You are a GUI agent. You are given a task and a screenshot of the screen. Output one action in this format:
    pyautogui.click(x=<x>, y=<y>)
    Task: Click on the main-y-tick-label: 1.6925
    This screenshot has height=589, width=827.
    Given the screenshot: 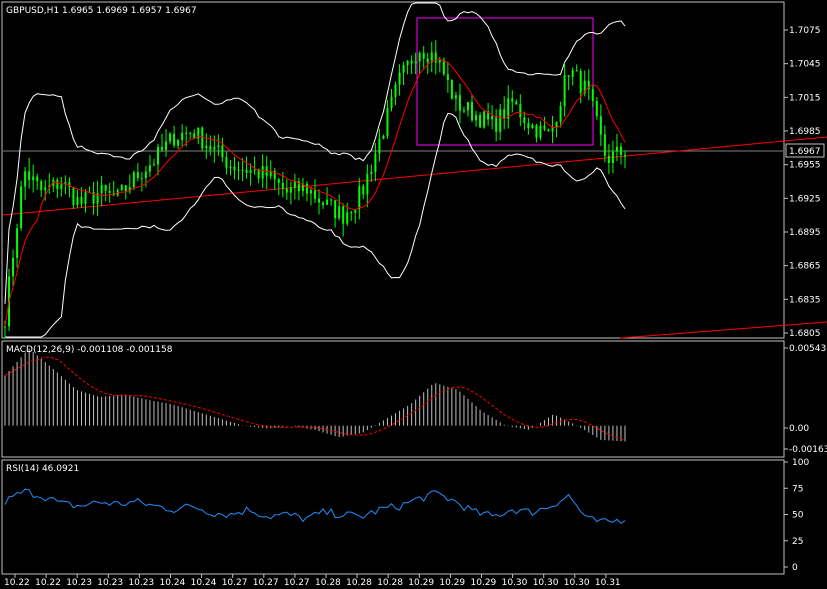 What is the action you would take?
    pyautogui.click(x=805, y=199)
    